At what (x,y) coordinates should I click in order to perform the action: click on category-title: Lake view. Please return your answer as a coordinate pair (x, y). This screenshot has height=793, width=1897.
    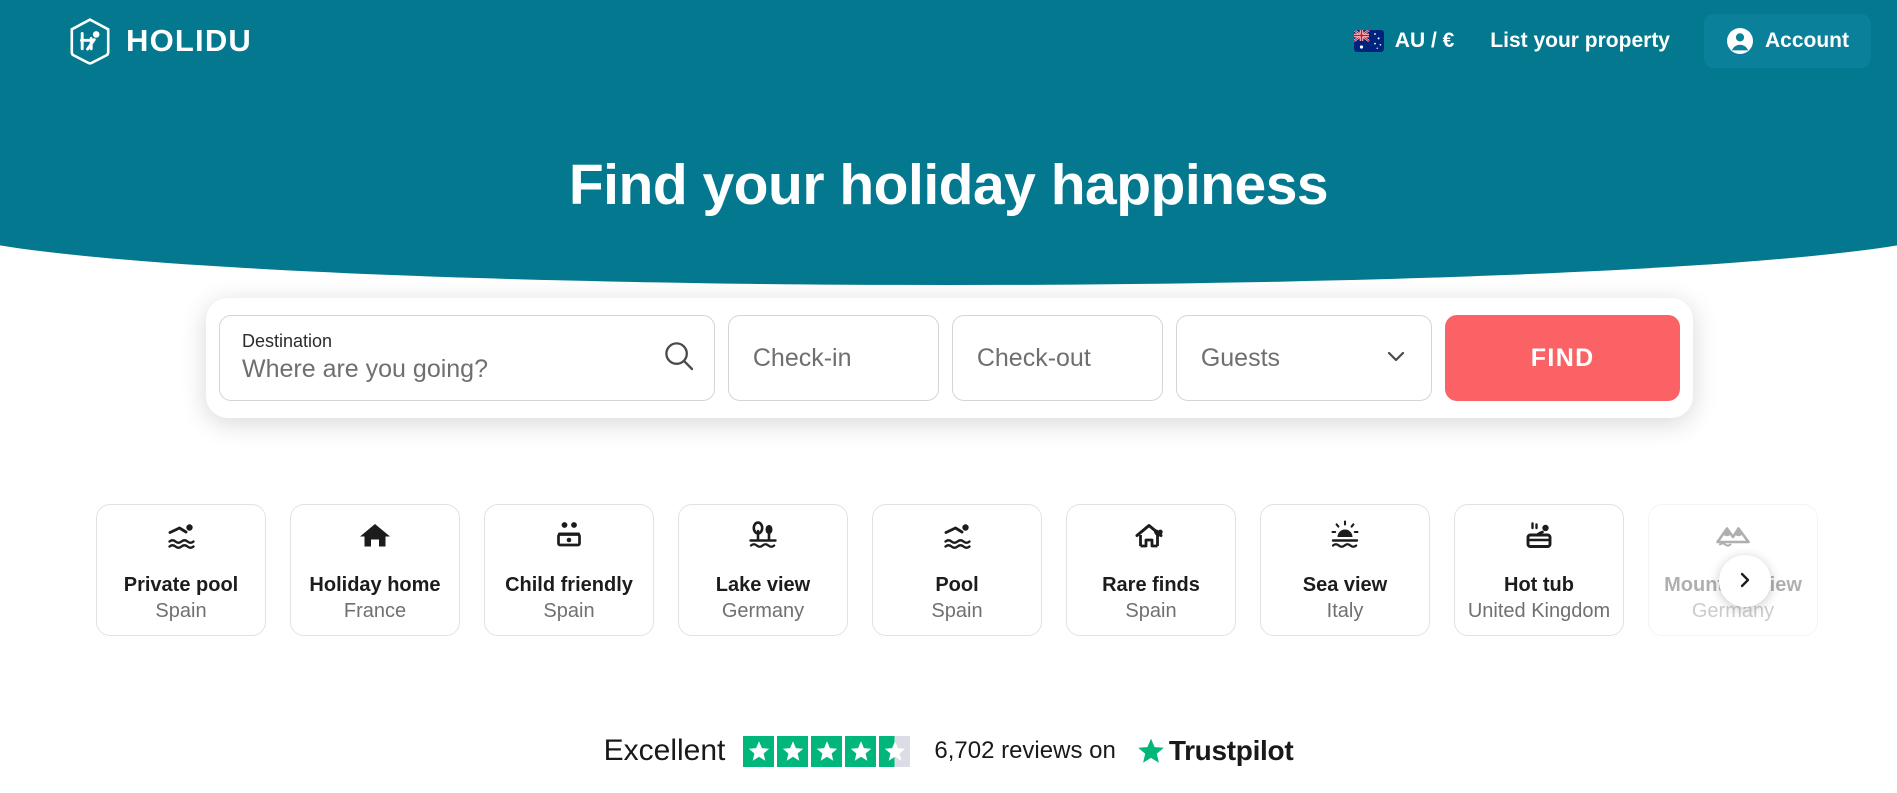
    Looking at the image, I should click on (763, 585).